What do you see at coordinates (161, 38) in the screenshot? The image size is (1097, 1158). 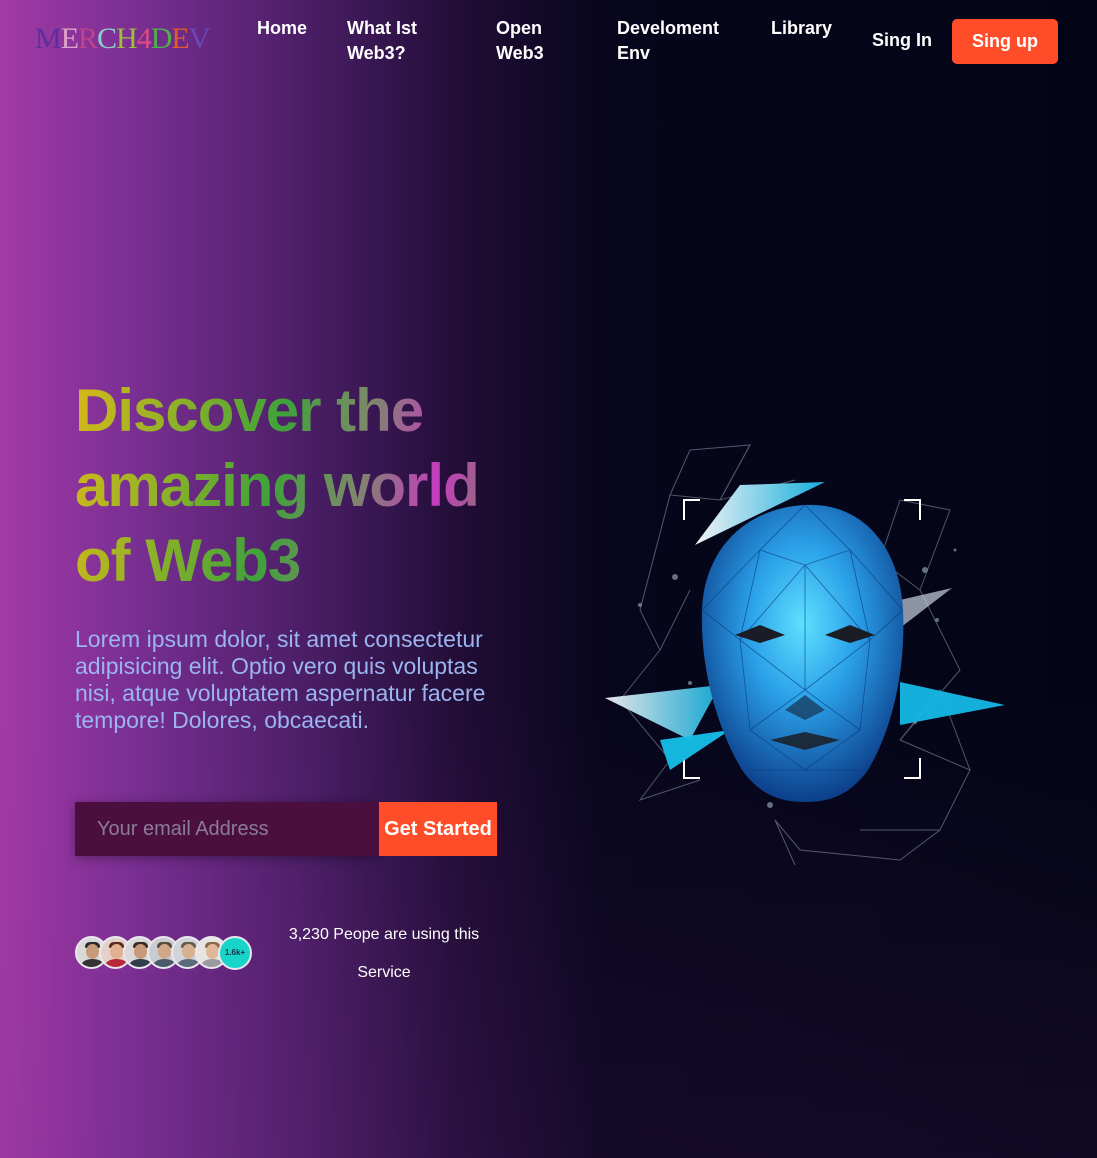 I see `logo-letter: D` at bounding box center [161, 38].